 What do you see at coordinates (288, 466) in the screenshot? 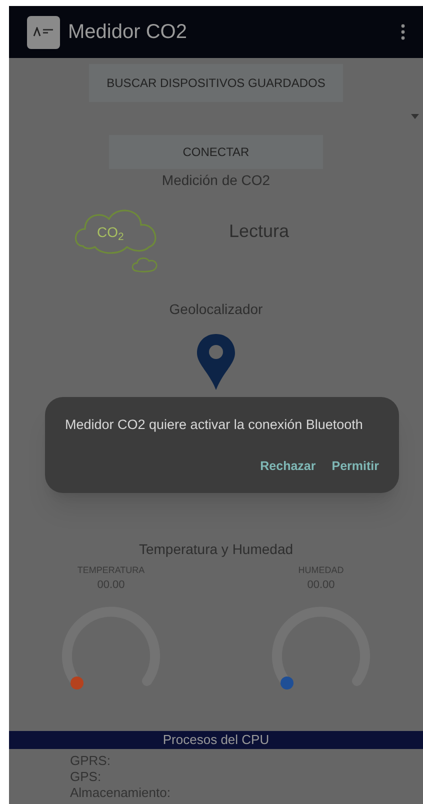
I see `dialog-action-button: Rechazar` at bounding box center [288, 466].